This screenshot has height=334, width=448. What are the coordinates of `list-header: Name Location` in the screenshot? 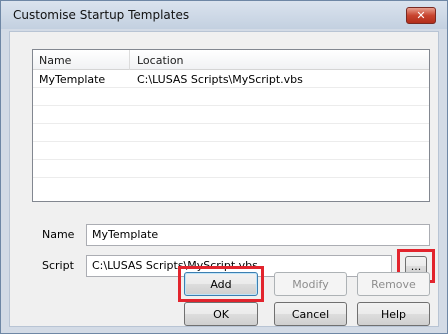 It's located at (231, 60).